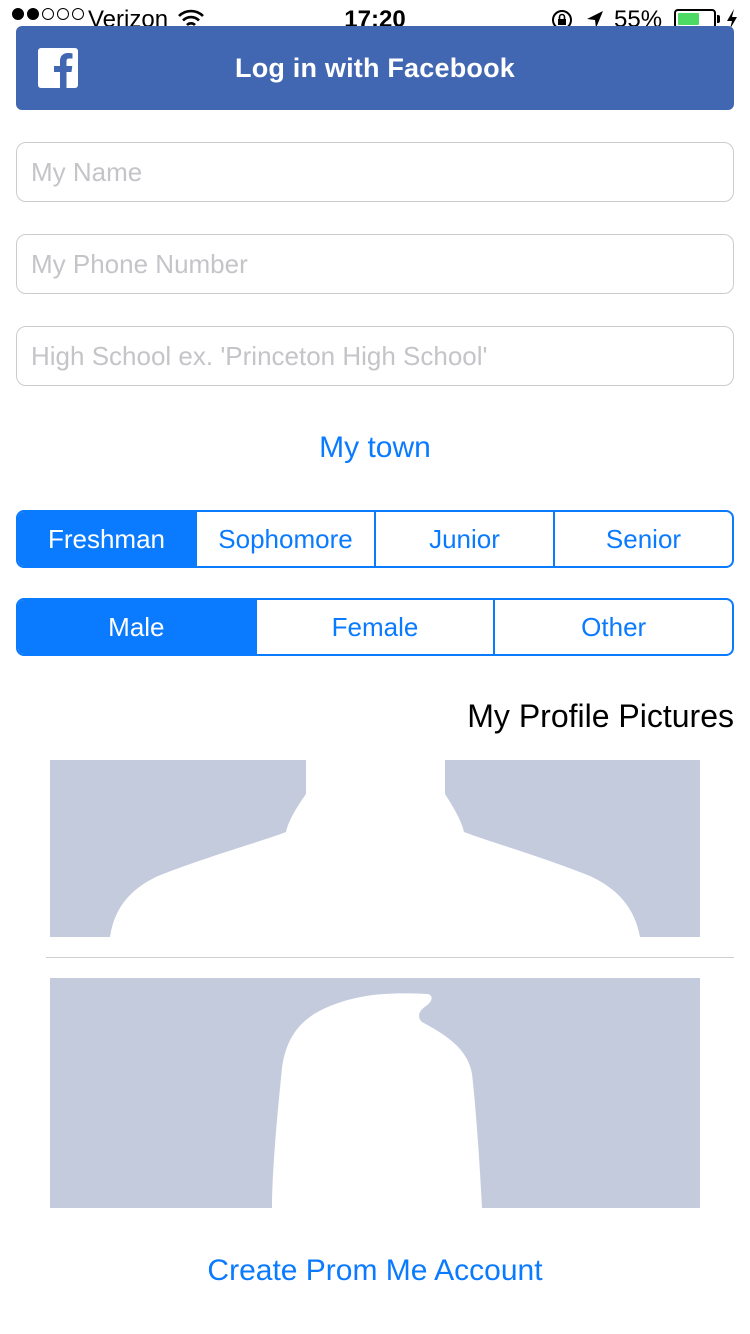 The image size is (750, 1334). I want to click on facebook-login-button: Log in with Facebook, so click(375, 68).